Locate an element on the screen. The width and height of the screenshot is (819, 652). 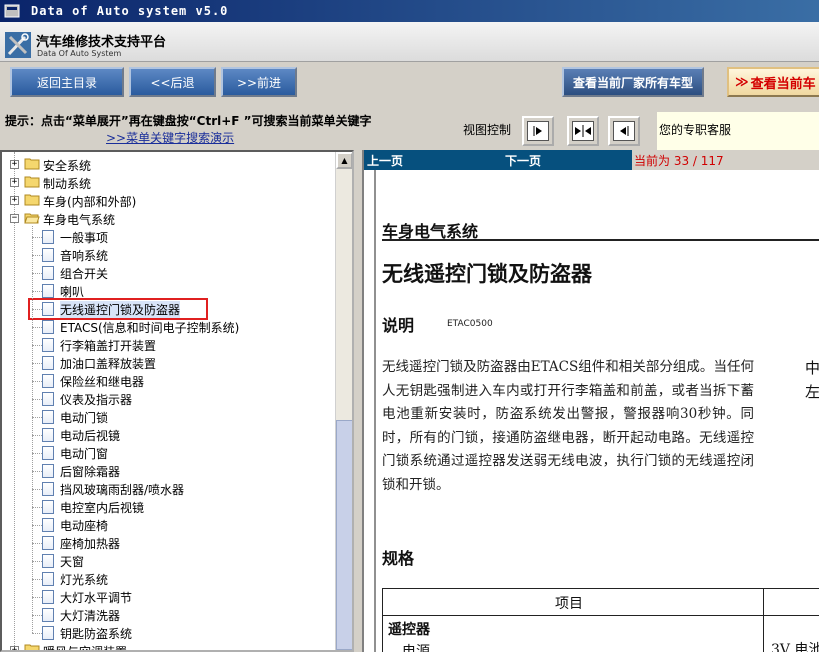
tree-item-label: 电动座椅 is located at coordinates (84, 525).